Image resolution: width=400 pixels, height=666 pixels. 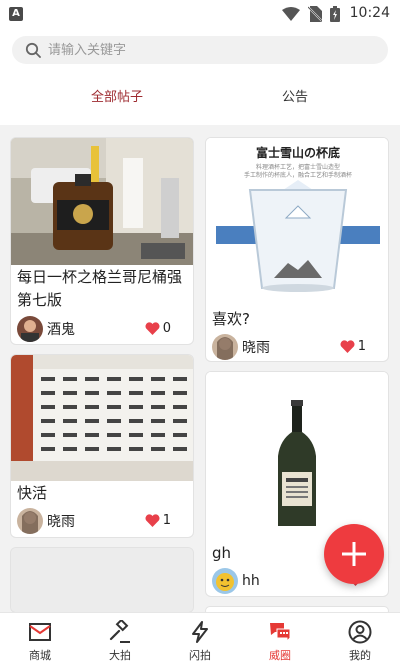 I want to click on search-icon, so click(x=33, y=50).